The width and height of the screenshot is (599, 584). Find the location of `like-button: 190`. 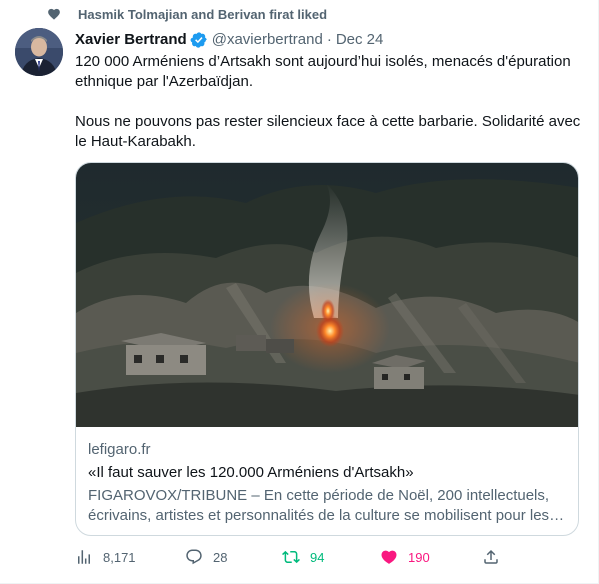

like-button: 190 is located at coordinates (405, 557).